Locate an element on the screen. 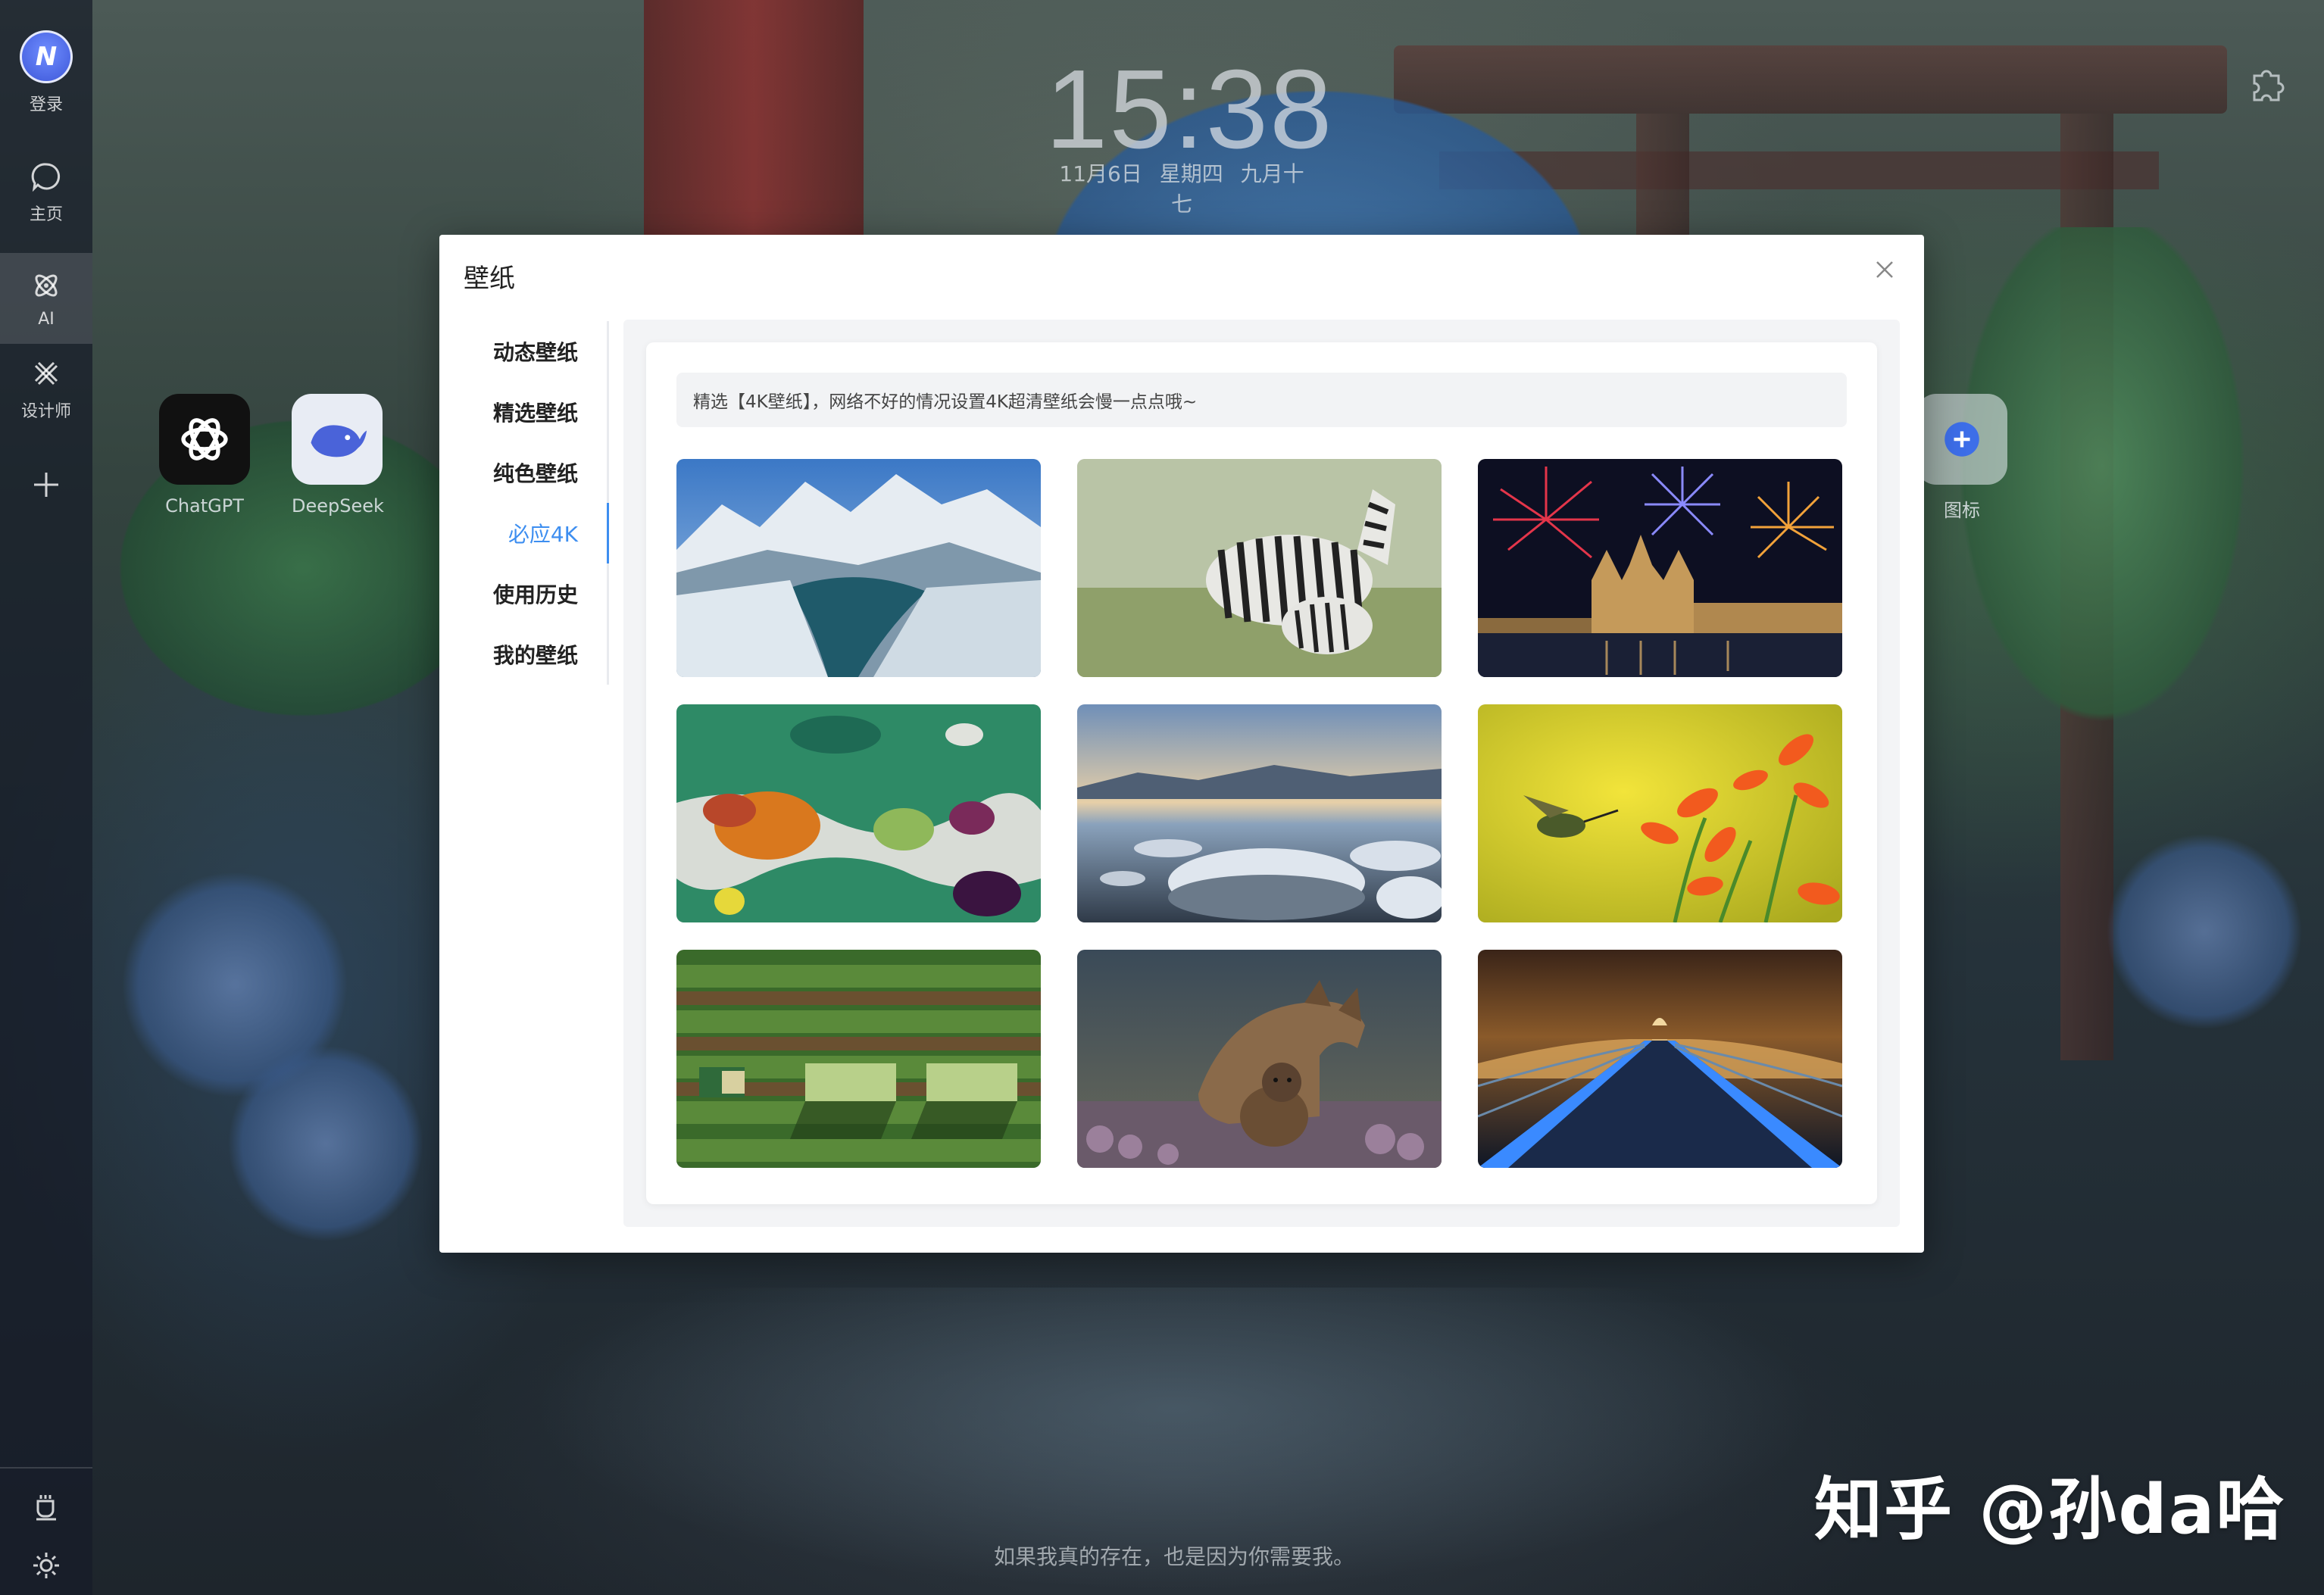 This screenshot has height=1595, width=2324. wallpaper-thumb-colorful-salt-ponds-aerial is located at coordinates (858, 813).